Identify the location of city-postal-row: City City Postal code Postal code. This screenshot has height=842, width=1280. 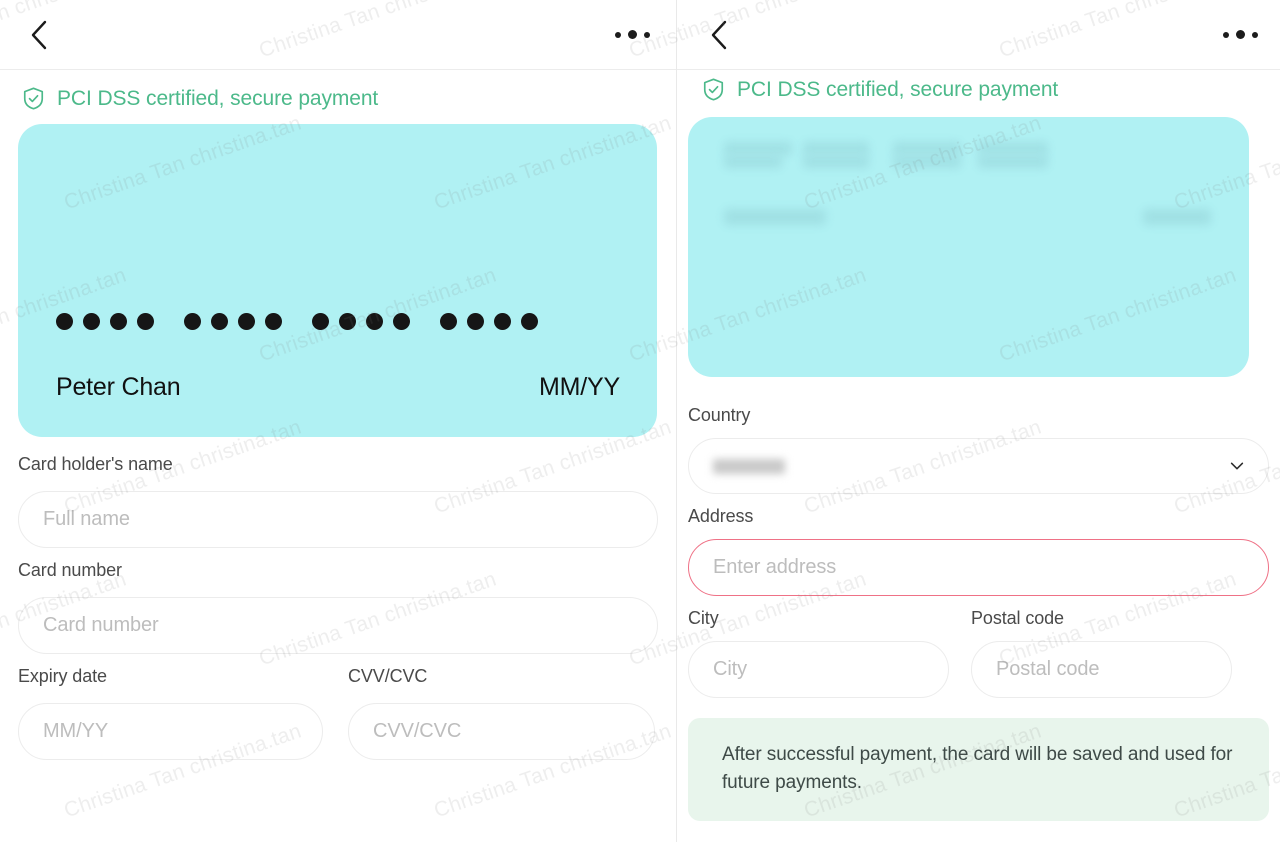
(978, 653).